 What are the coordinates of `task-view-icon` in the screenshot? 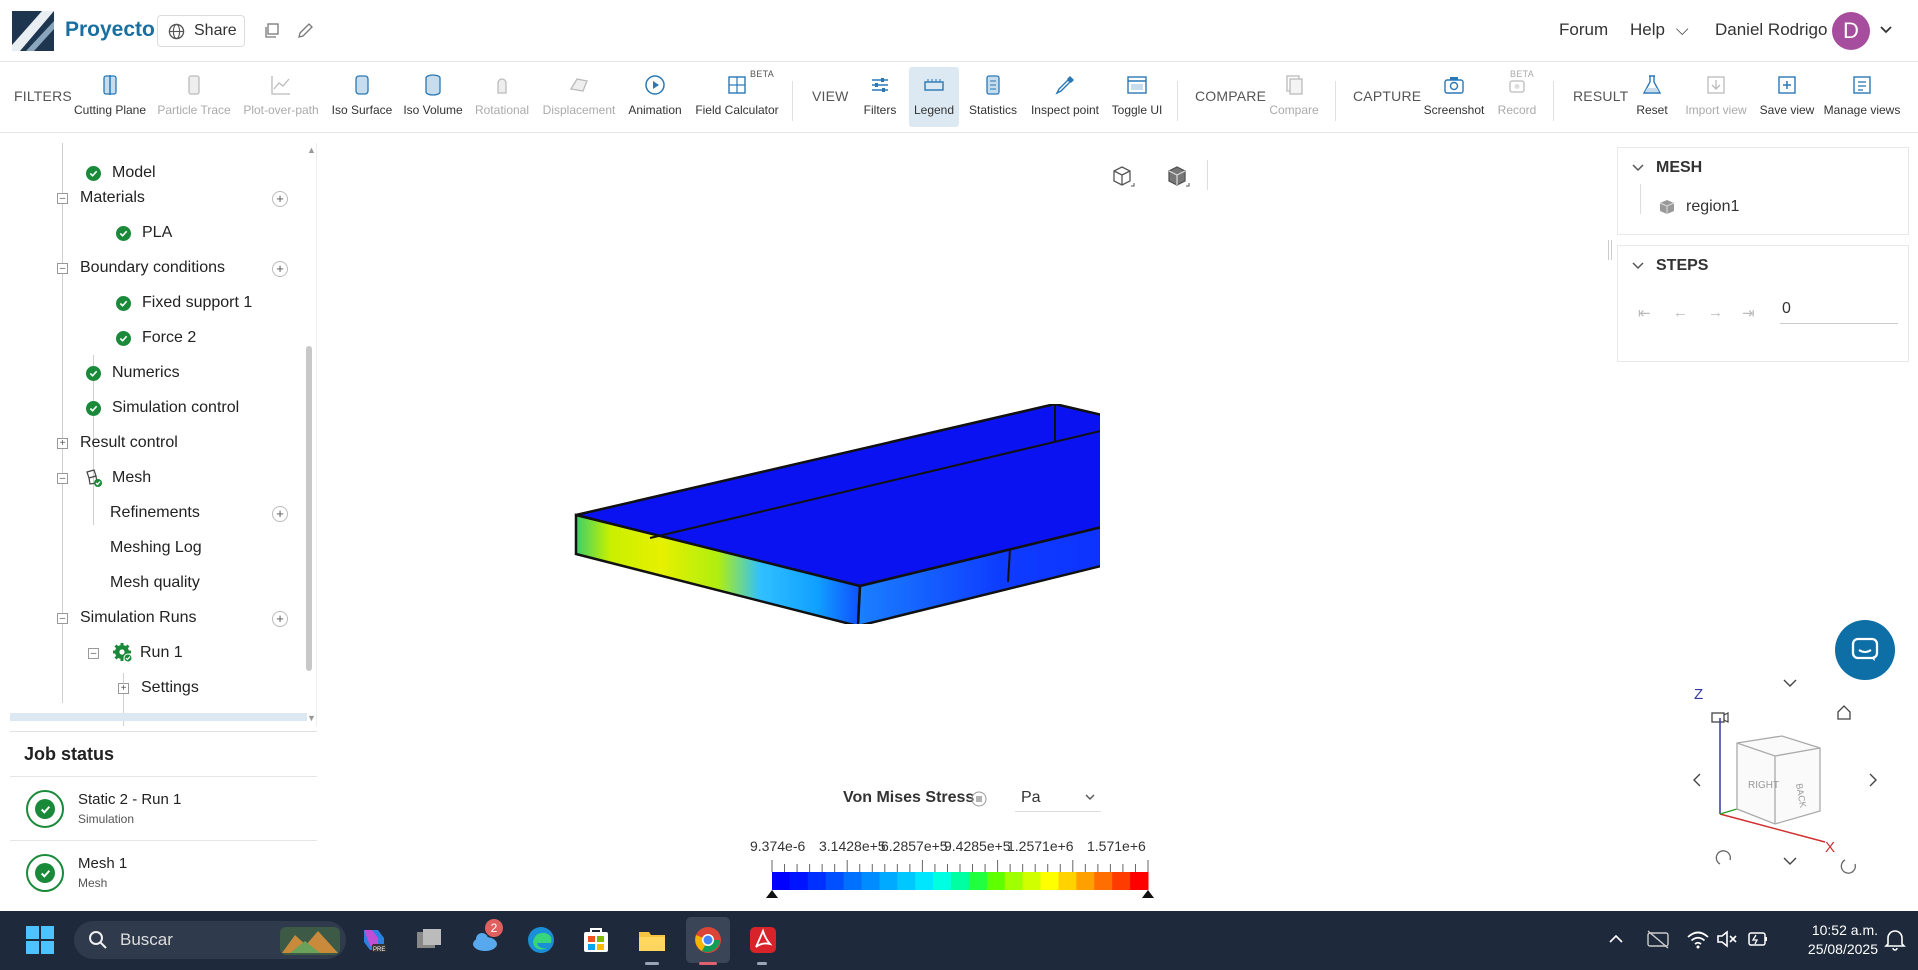 It's located at (429, 940).